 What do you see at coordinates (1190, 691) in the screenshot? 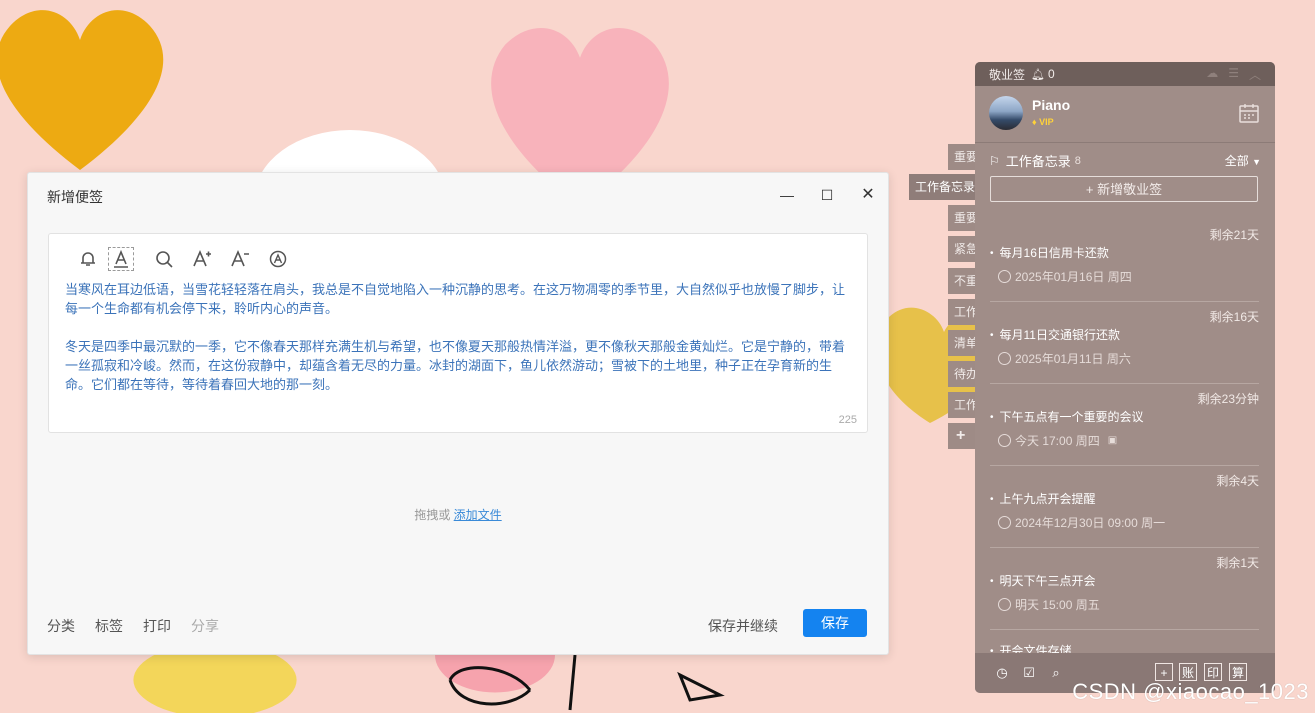
I see `watermark: CSDN @xiaocao_1023` at bounding box center [1190, 691].